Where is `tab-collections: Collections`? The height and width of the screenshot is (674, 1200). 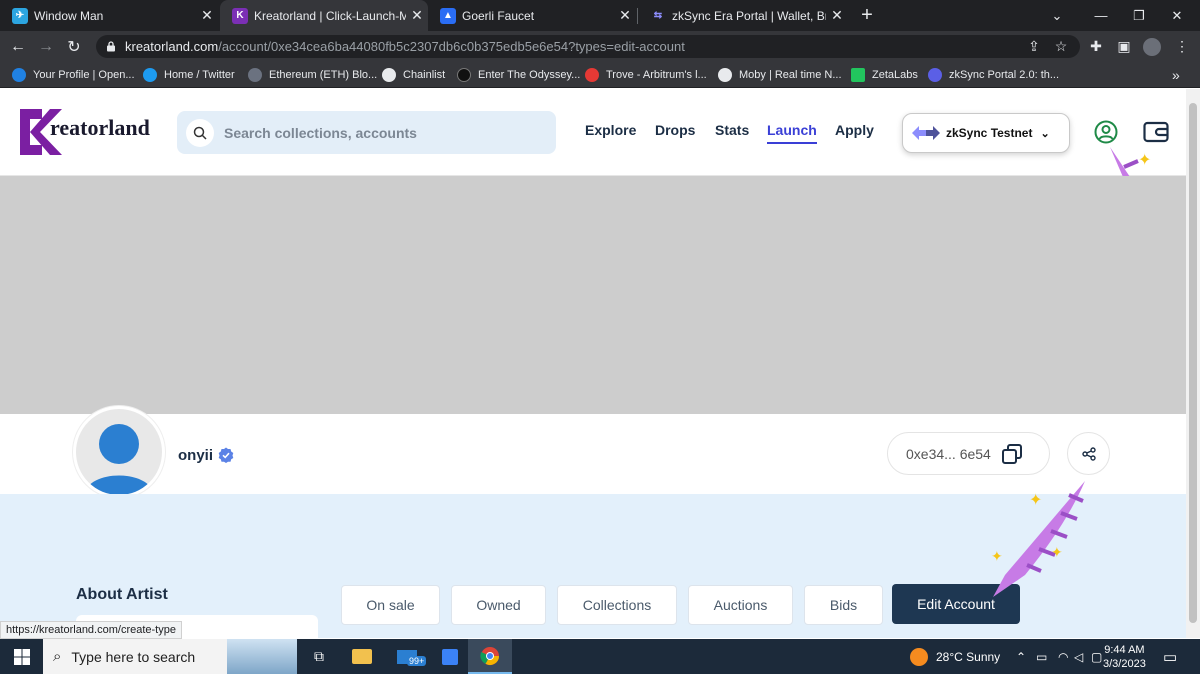
tab-collections: Collections is located at coordinates (617, 605).